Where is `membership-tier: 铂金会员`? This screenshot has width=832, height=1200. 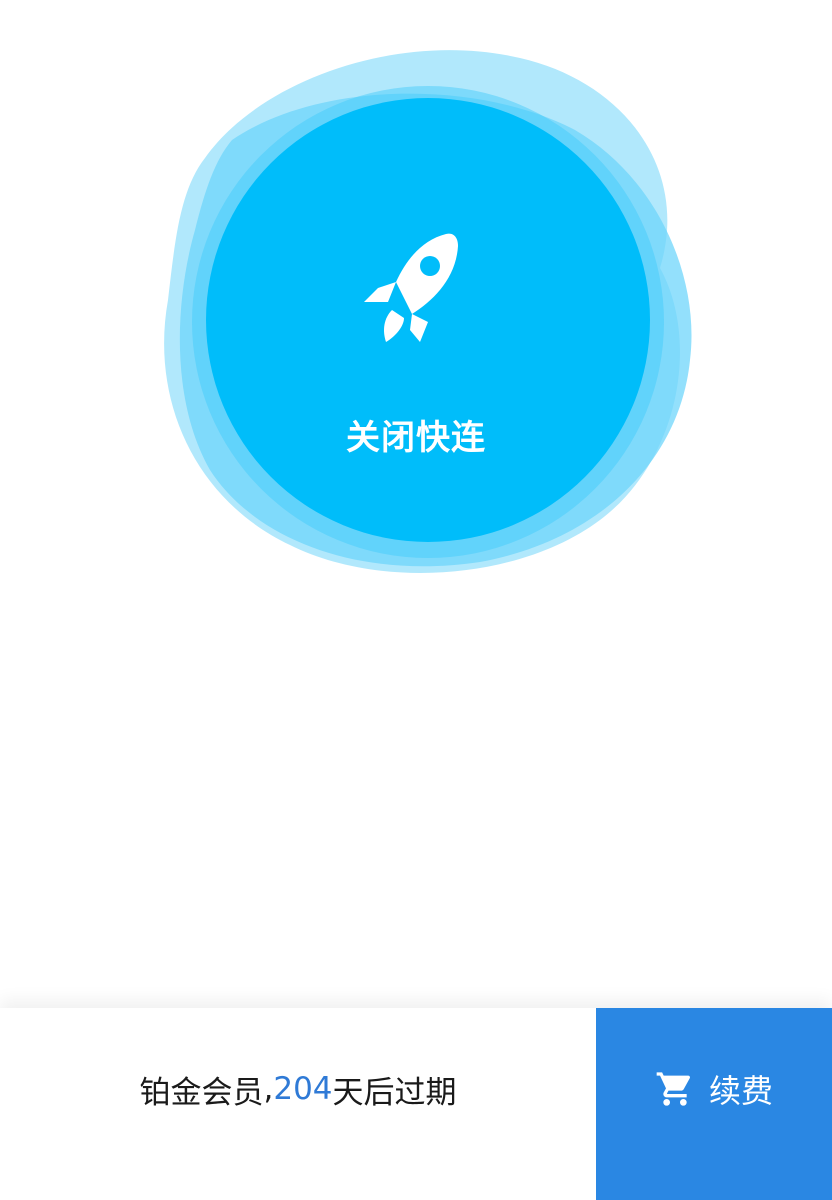
membership-tier: 铂金会员 is located at coordinates (201, 1092).